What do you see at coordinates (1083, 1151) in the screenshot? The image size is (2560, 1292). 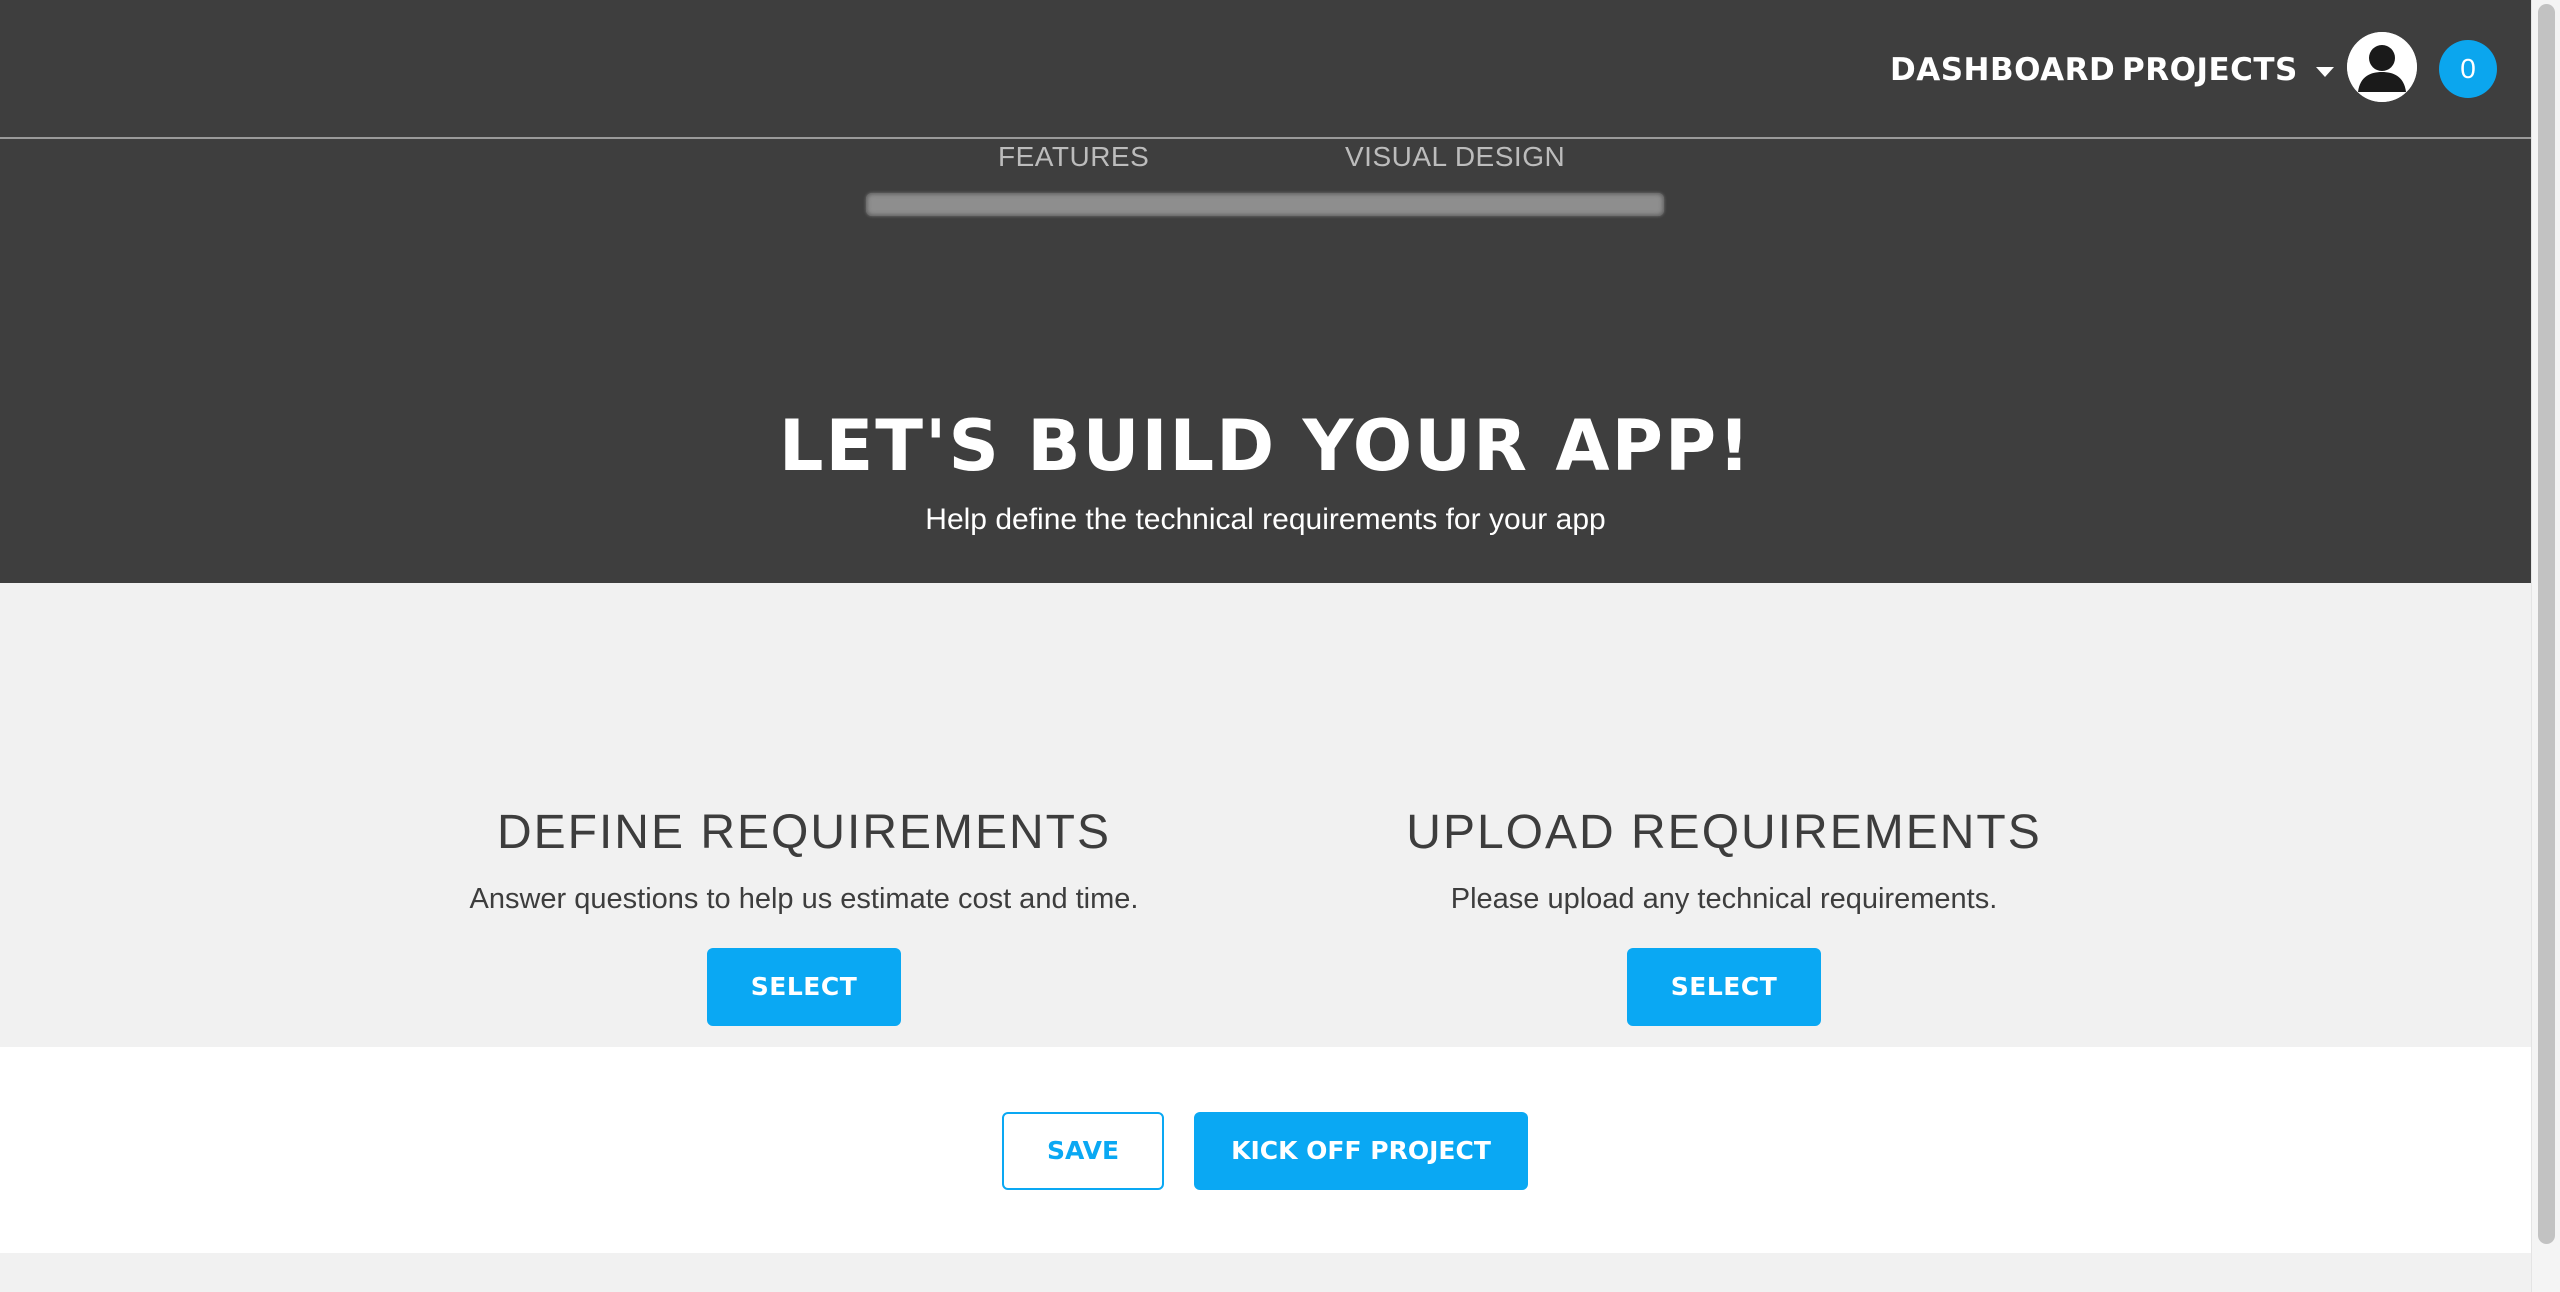 I see `save-button: SAVE` at bounding box center [1083, 1151].